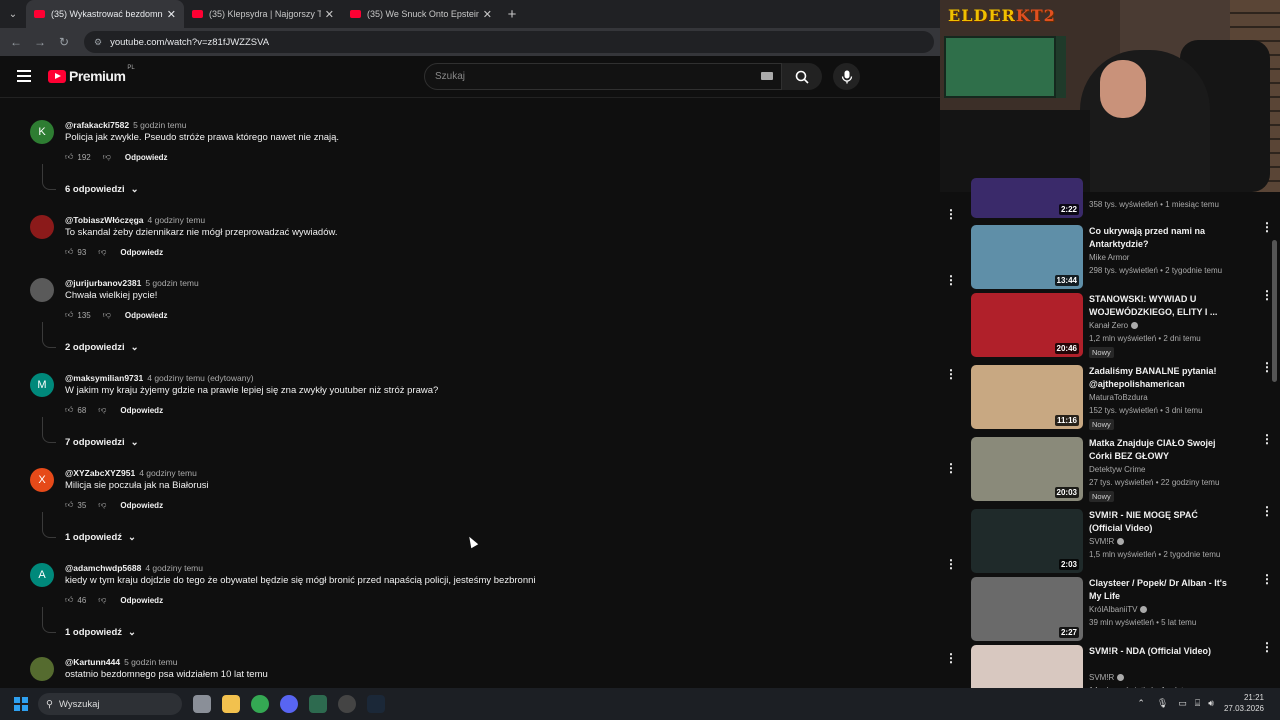 The height and width of the screenshot is (720, 1280). What do you see at coordinates (1159, 651) in the screenshot?
I see `video-title: SVM!R - NDA (Official Video)` at bounding box center [1159, 651].